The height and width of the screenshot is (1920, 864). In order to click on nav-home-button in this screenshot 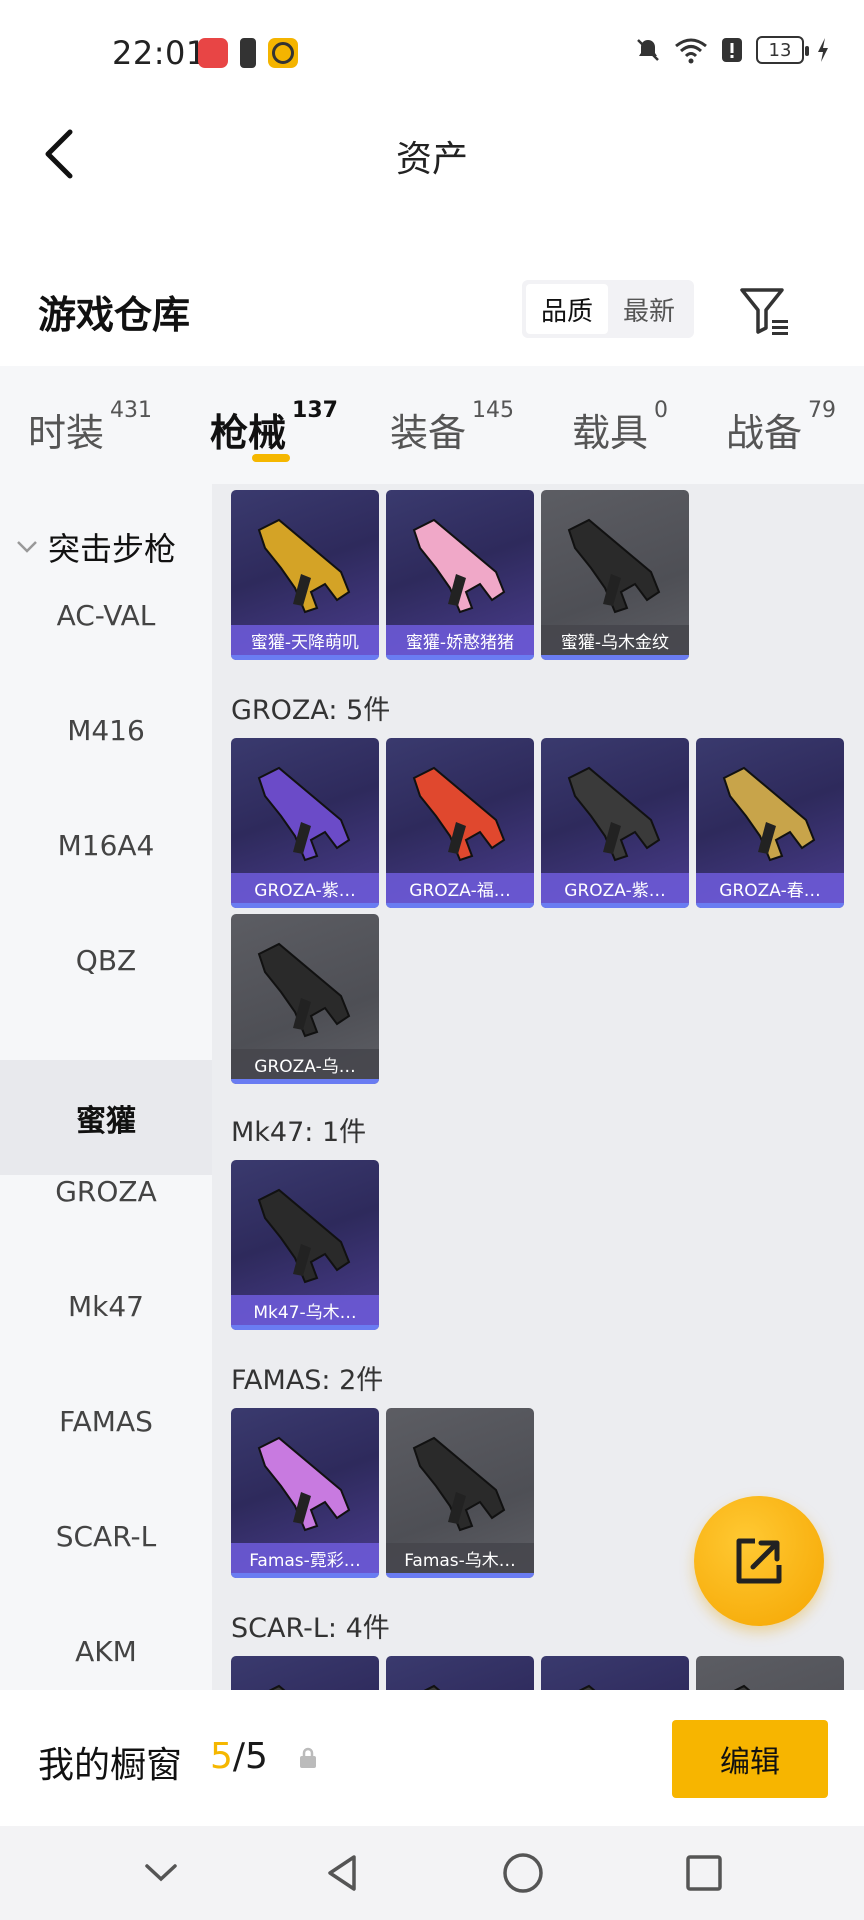, I will do `click(523, 1873)`.